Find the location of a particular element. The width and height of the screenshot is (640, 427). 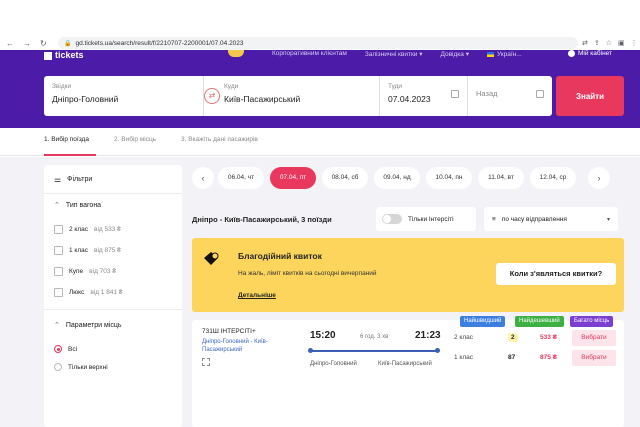

trip-duration: 6 год. 3 хв is located at coordinates (374, 337).